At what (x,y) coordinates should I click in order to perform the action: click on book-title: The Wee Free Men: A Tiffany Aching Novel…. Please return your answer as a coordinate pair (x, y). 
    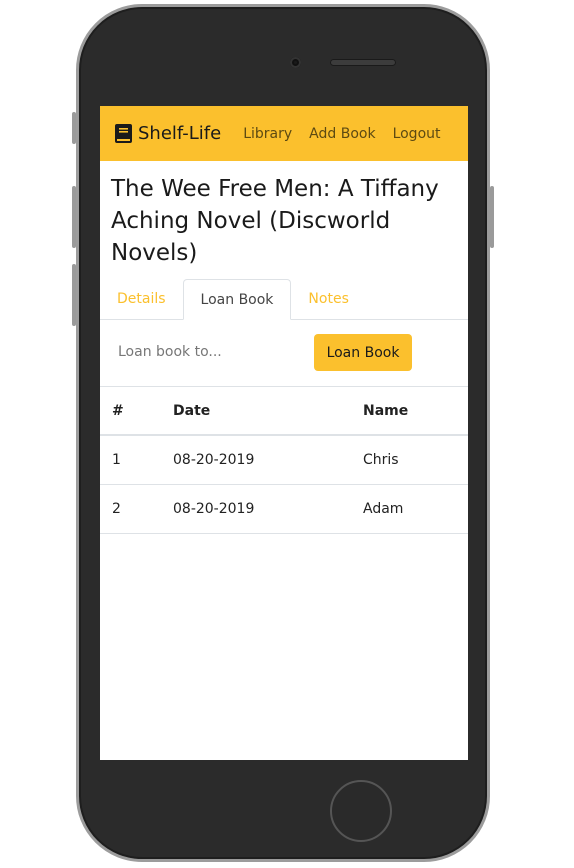
    Looking at the image, I should click on (275, 221).